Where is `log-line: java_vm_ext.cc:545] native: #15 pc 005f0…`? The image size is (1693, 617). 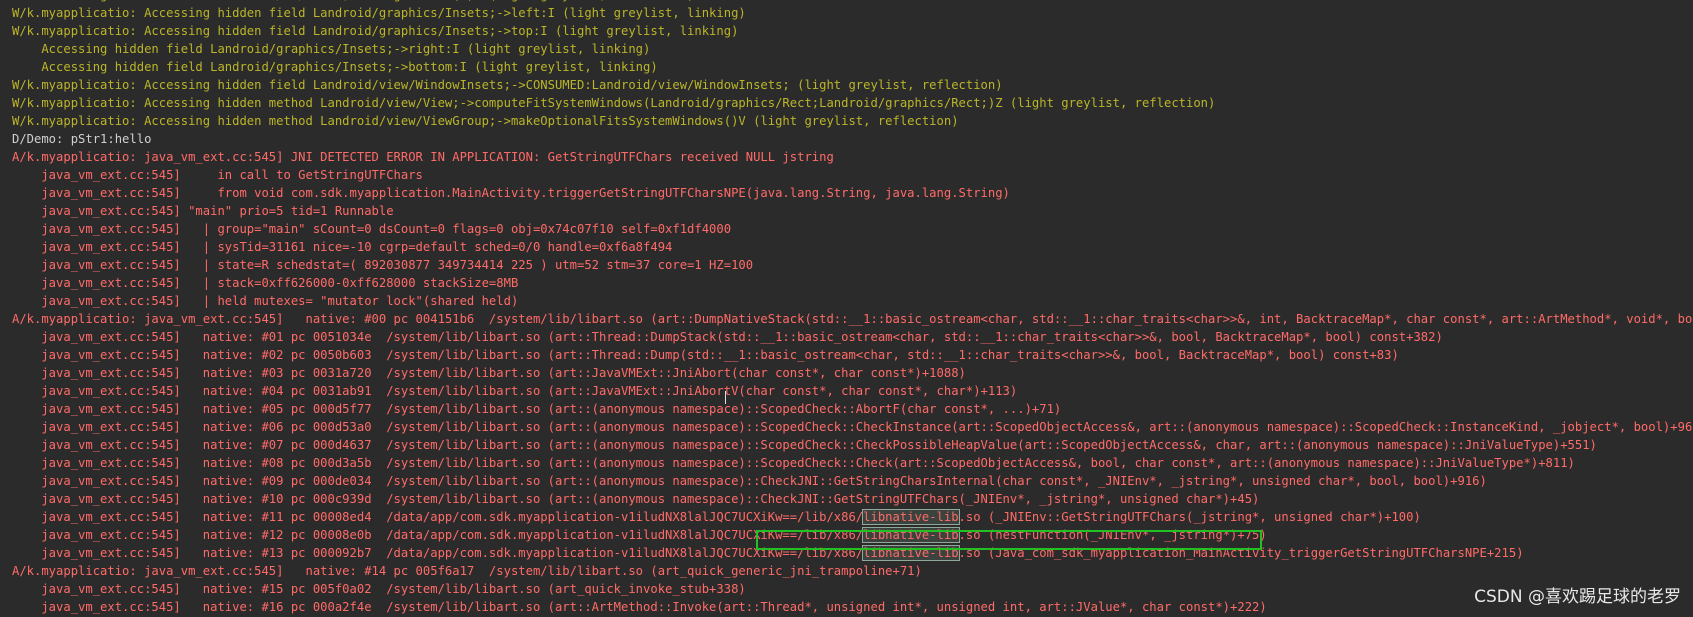
log-line: java_vm_ext.cc:545] native: #15 pc 005f0… is located at coordinates (379, 589).